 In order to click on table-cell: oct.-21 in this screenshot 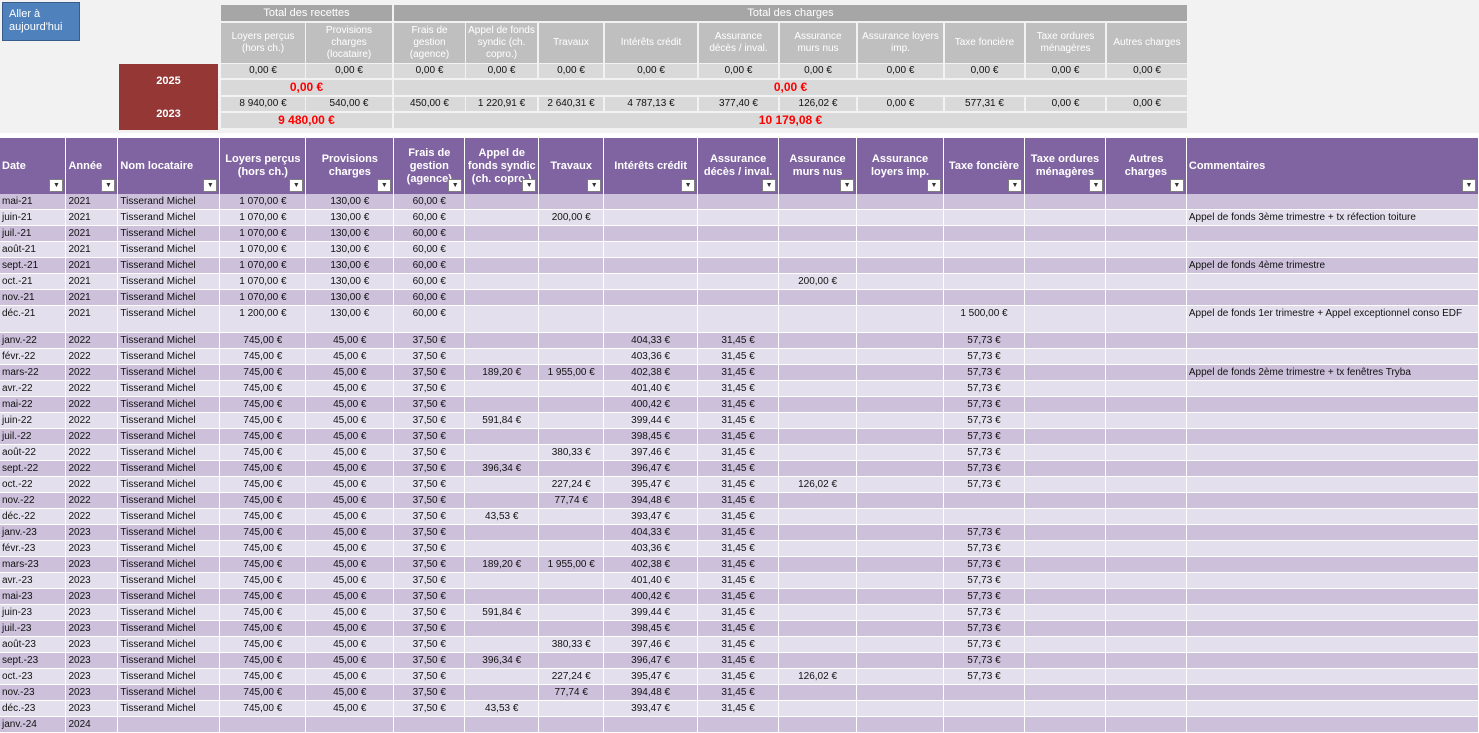, I will do `click(33, 281)`.